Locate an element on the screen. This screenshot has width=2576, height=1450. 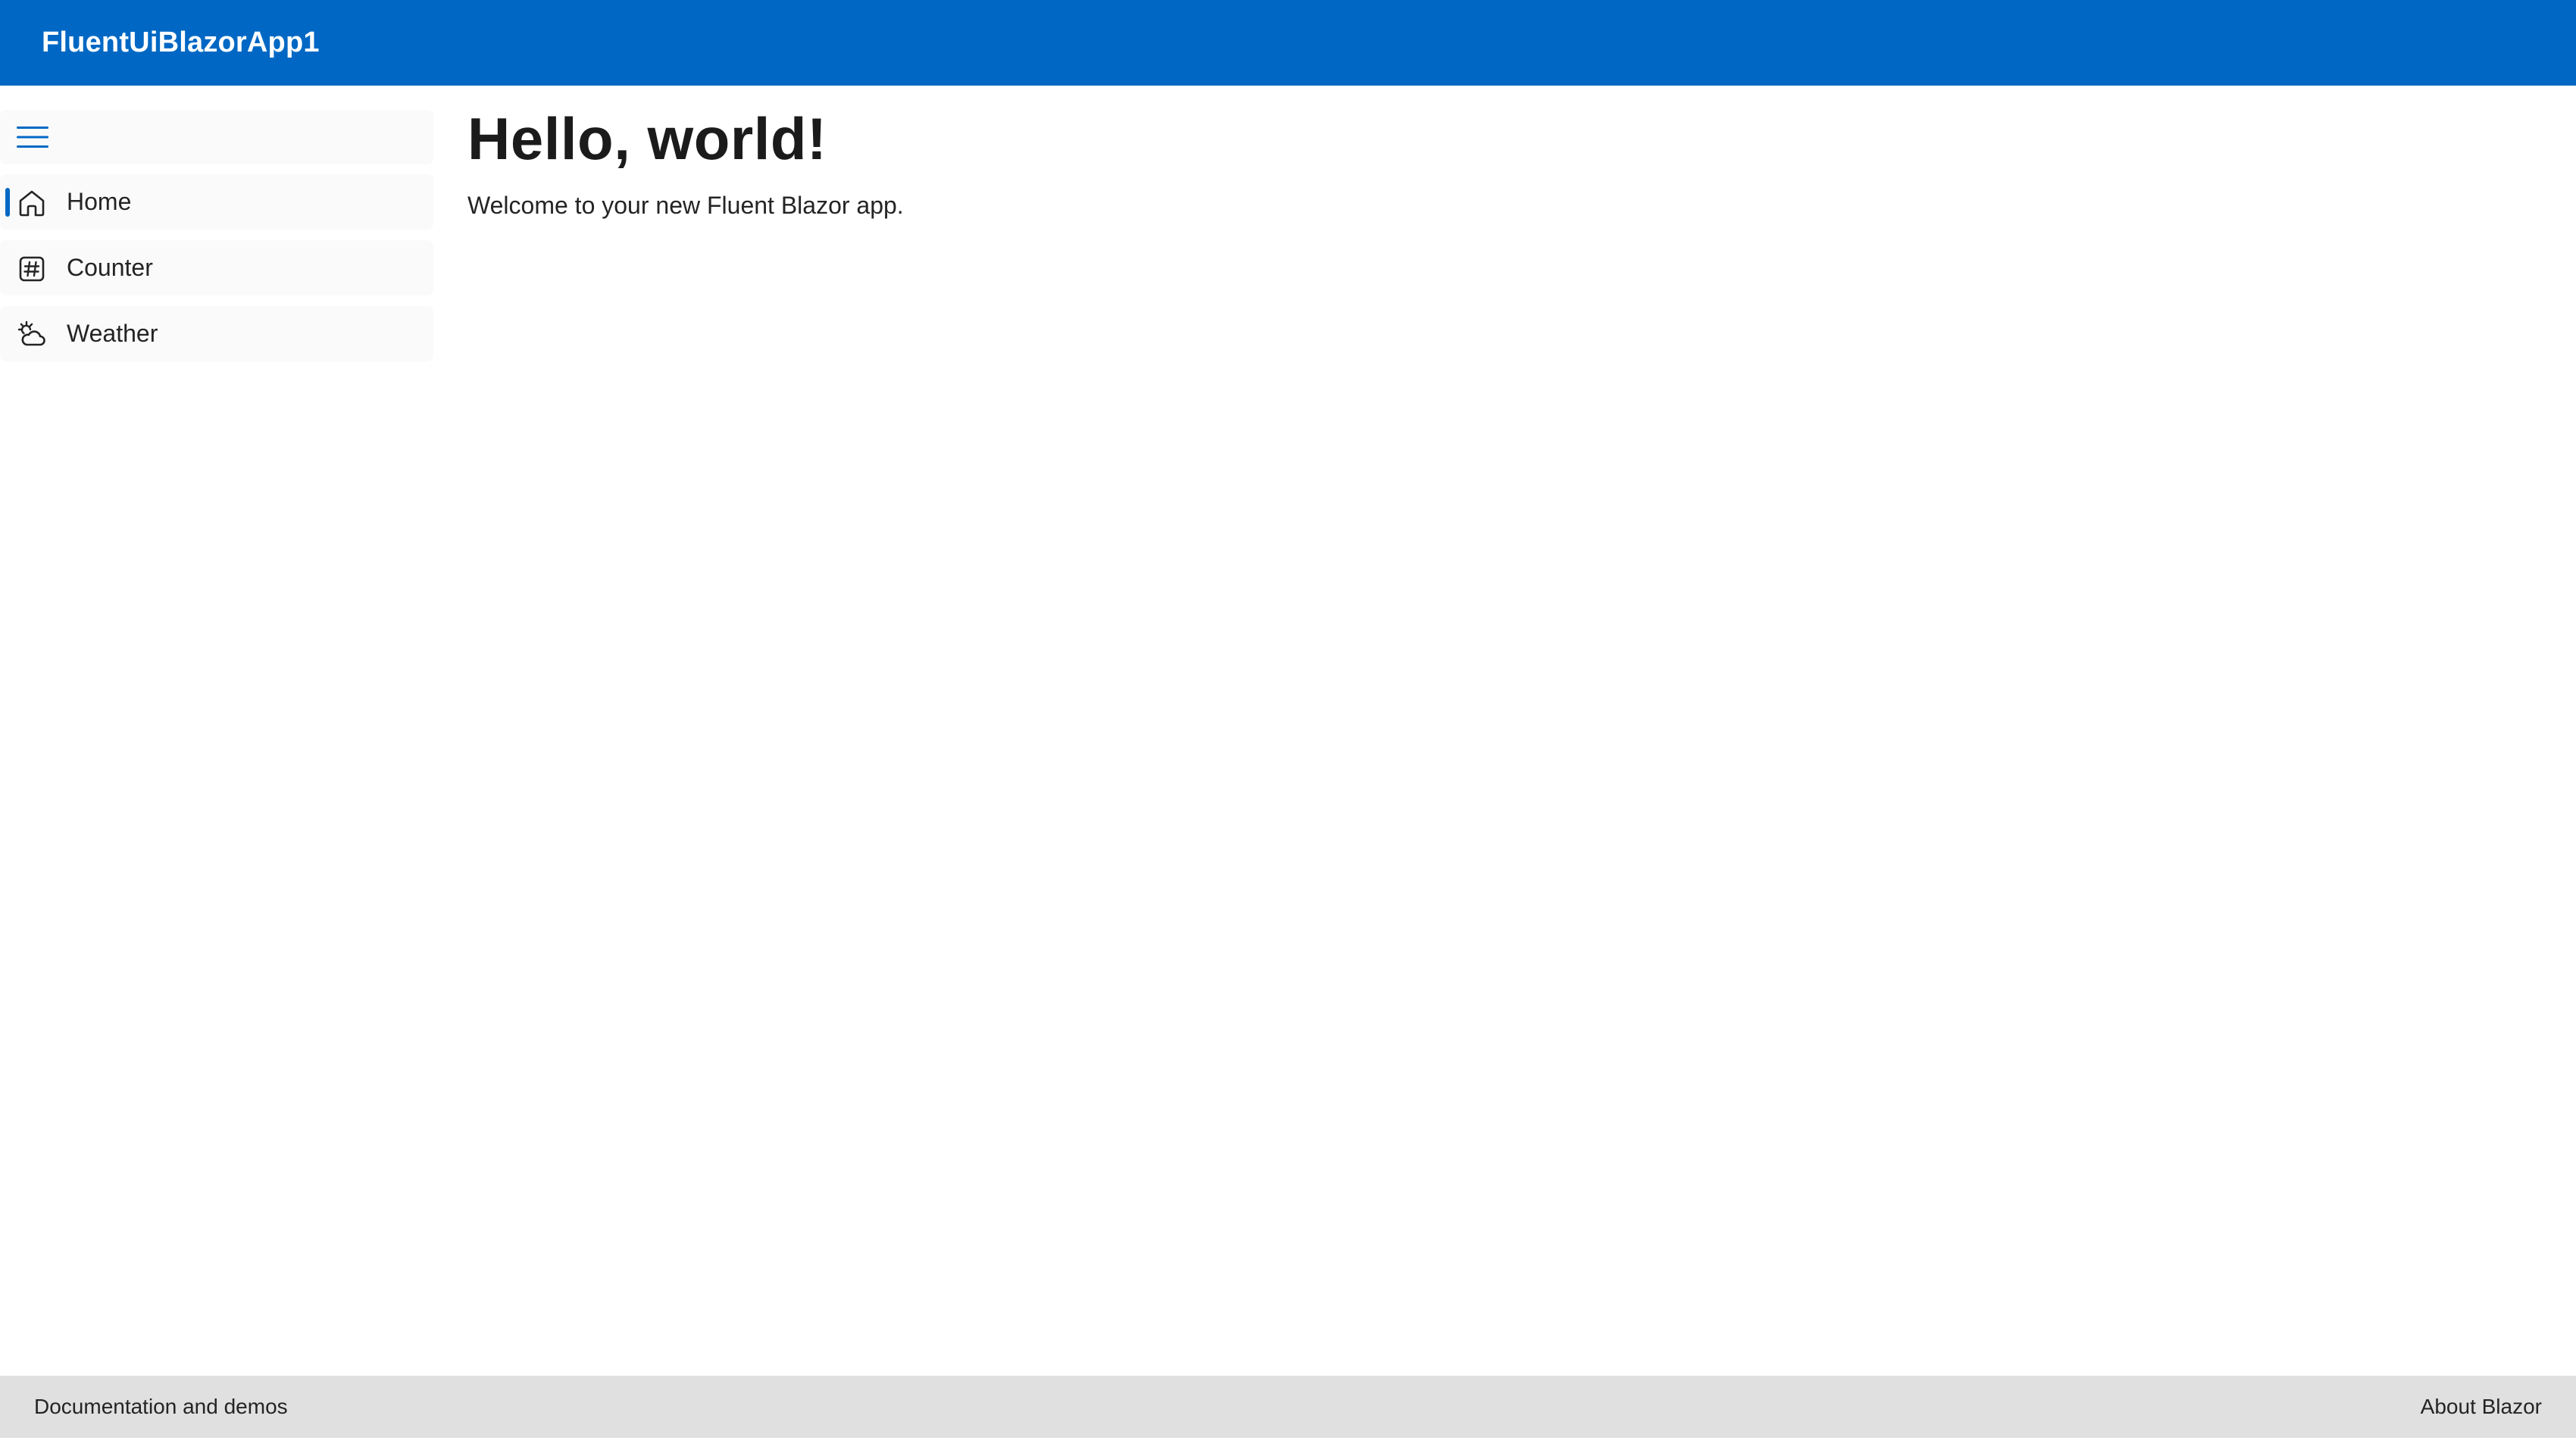
hamburger-menu-icon is located at coordinates (32, 137).